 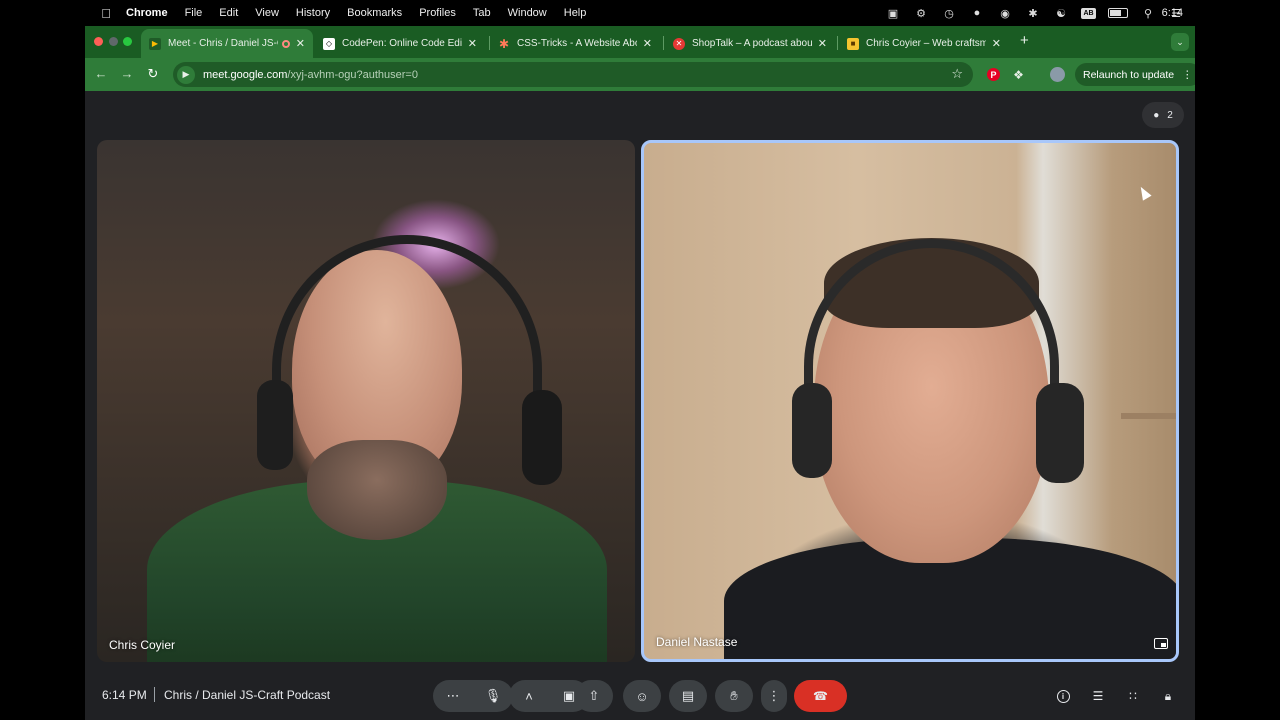 What do you see at coordinates (285, 43) in the screenshot?
I see `recording-icon` at bounding box center [285, 43].